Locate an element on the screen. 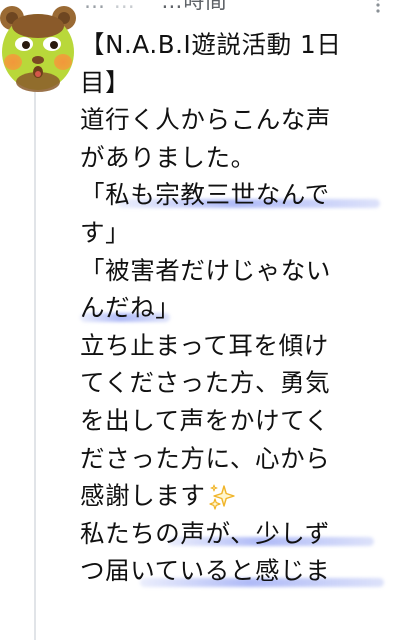 The width and height of the screenshot is (405, 640). text-line-highlighted: 「私も宗教三世なんで is located at coordinates (239, 195).